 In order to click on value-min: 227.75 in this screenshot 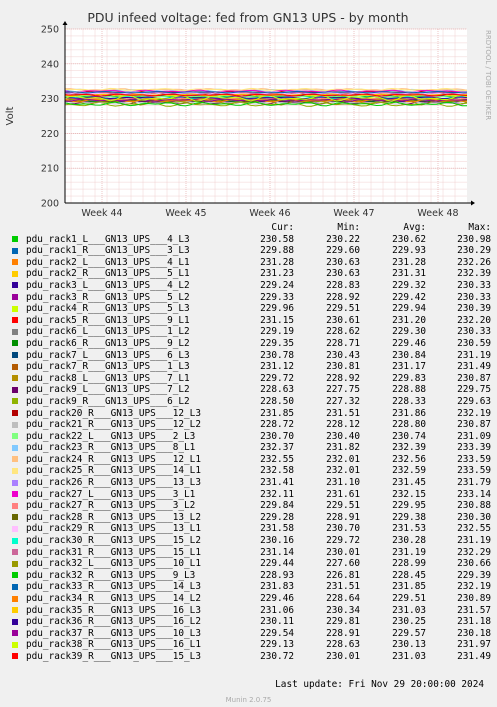, I will do `click(343, 390)`.